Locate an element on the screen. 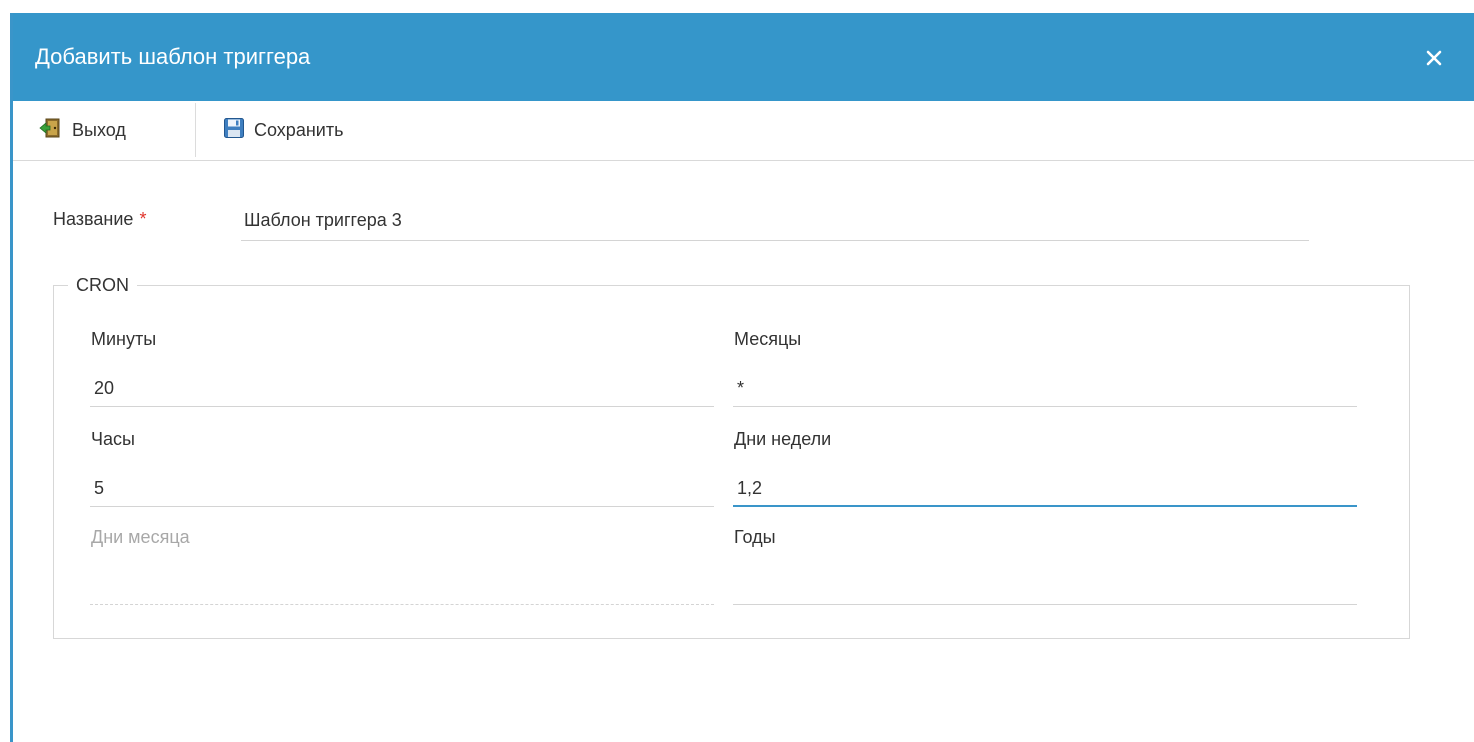 This screenshot has height=742, width=1474. exit-button: Выход is located at coordinates (82, 130).